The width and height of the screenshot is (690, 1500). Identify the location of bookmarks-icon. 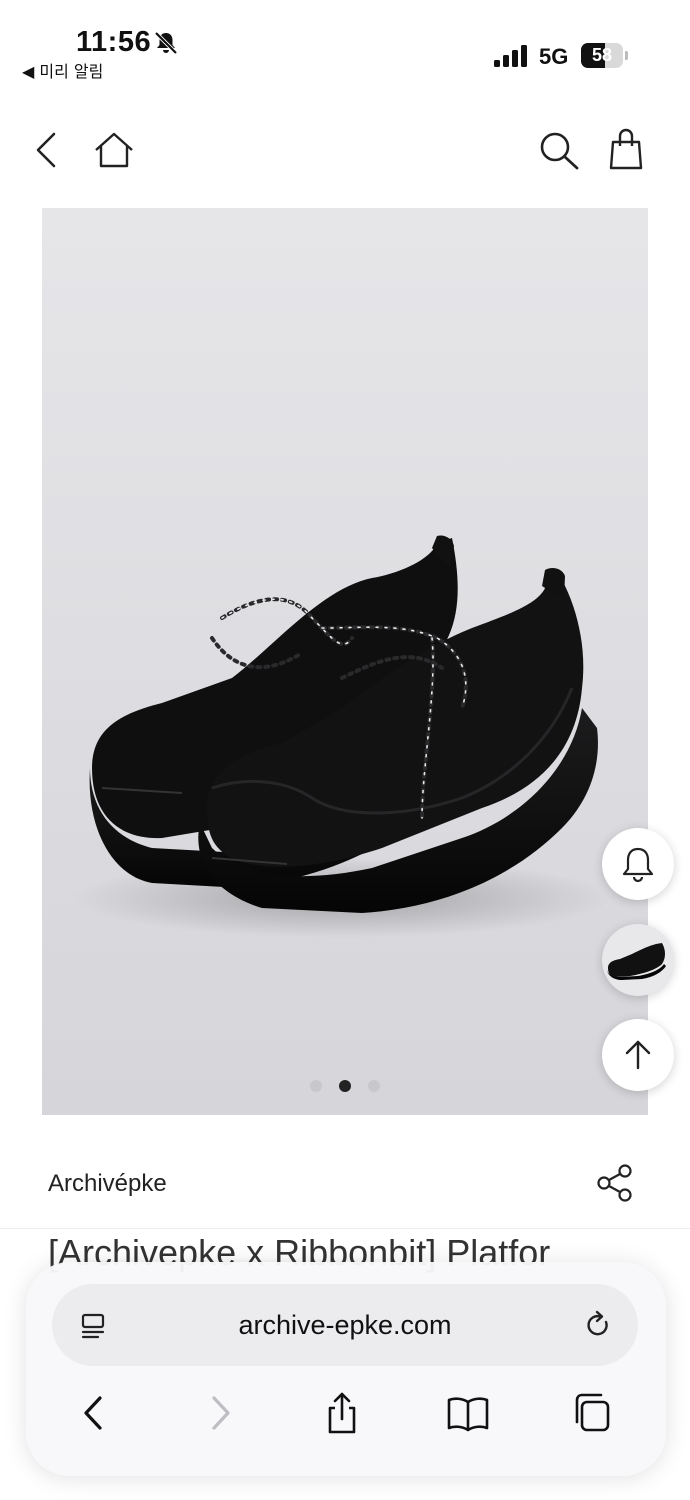
(468, 1413).